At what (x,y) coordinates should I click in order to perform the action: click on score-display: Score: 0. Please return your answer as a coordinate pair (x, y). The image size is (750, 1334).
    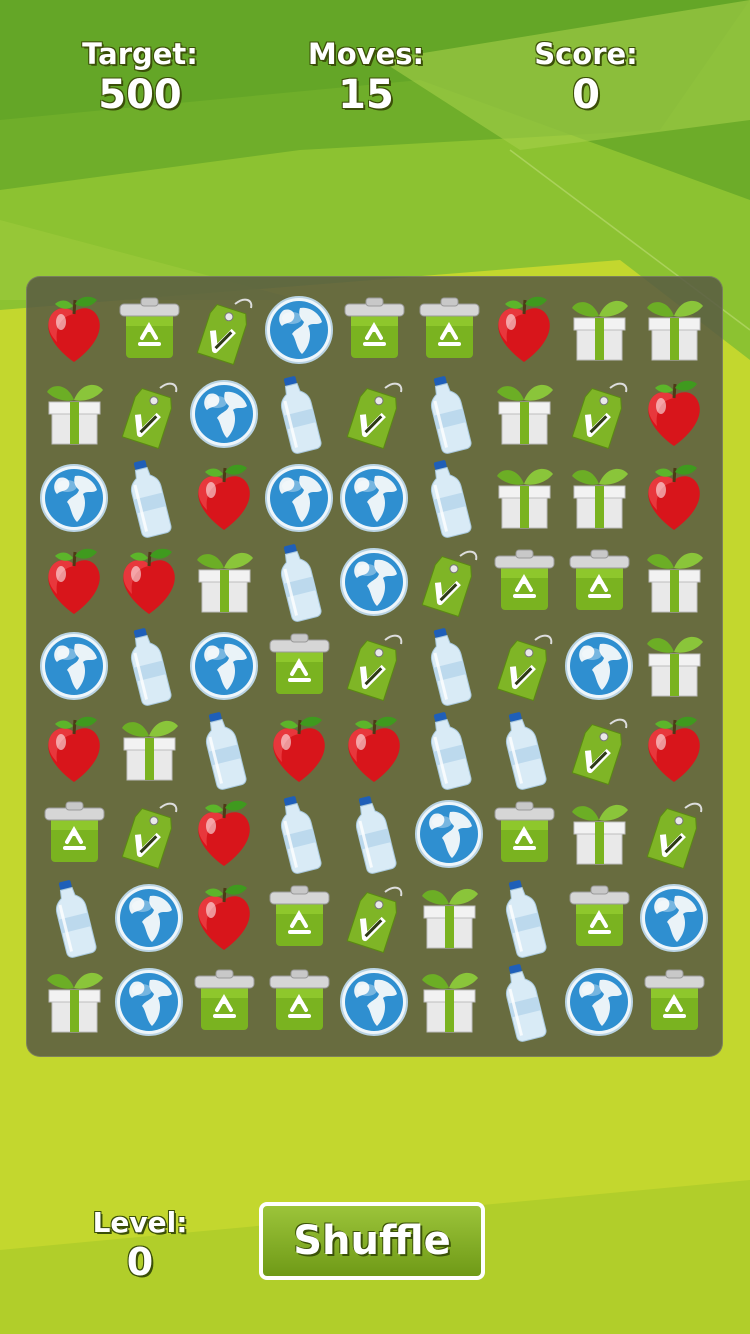
    Looking at the image, I should click on (586, 77).